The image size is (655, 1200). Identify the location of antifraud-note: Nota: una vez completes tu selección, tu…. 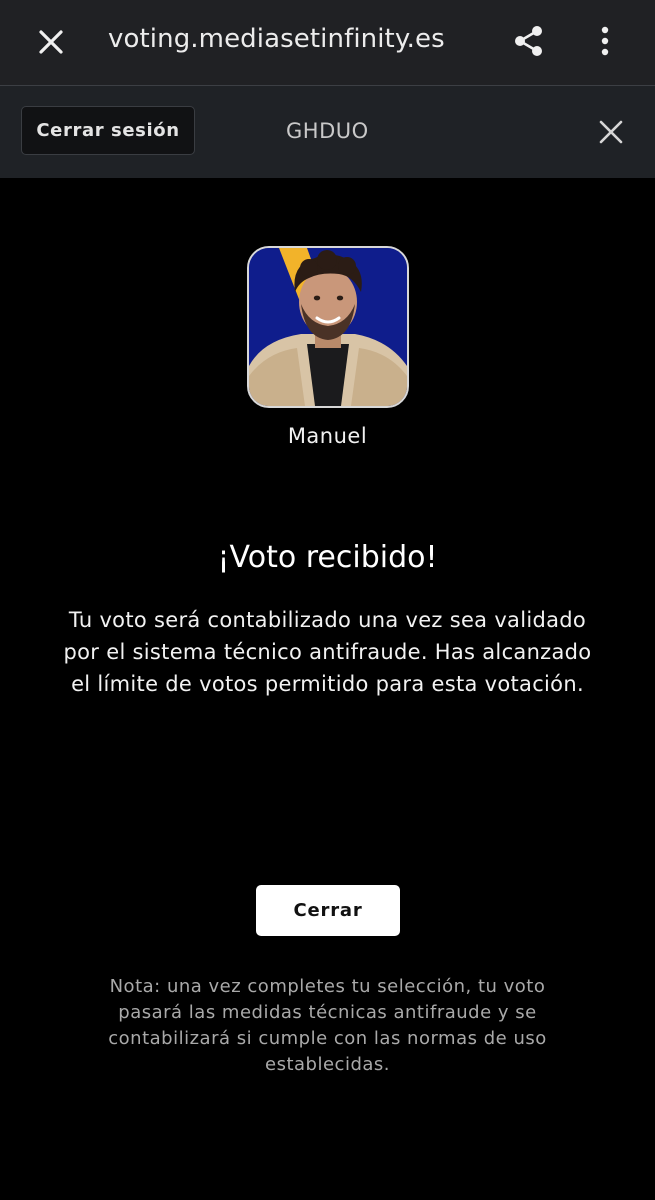
(327, 1025).